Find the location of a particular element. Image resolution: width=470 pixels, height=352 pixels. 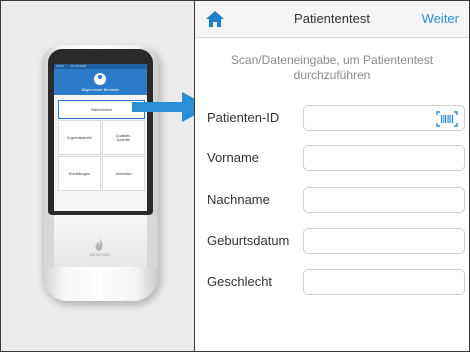

page-title: Patiententest is located at coordinates (332, 18).